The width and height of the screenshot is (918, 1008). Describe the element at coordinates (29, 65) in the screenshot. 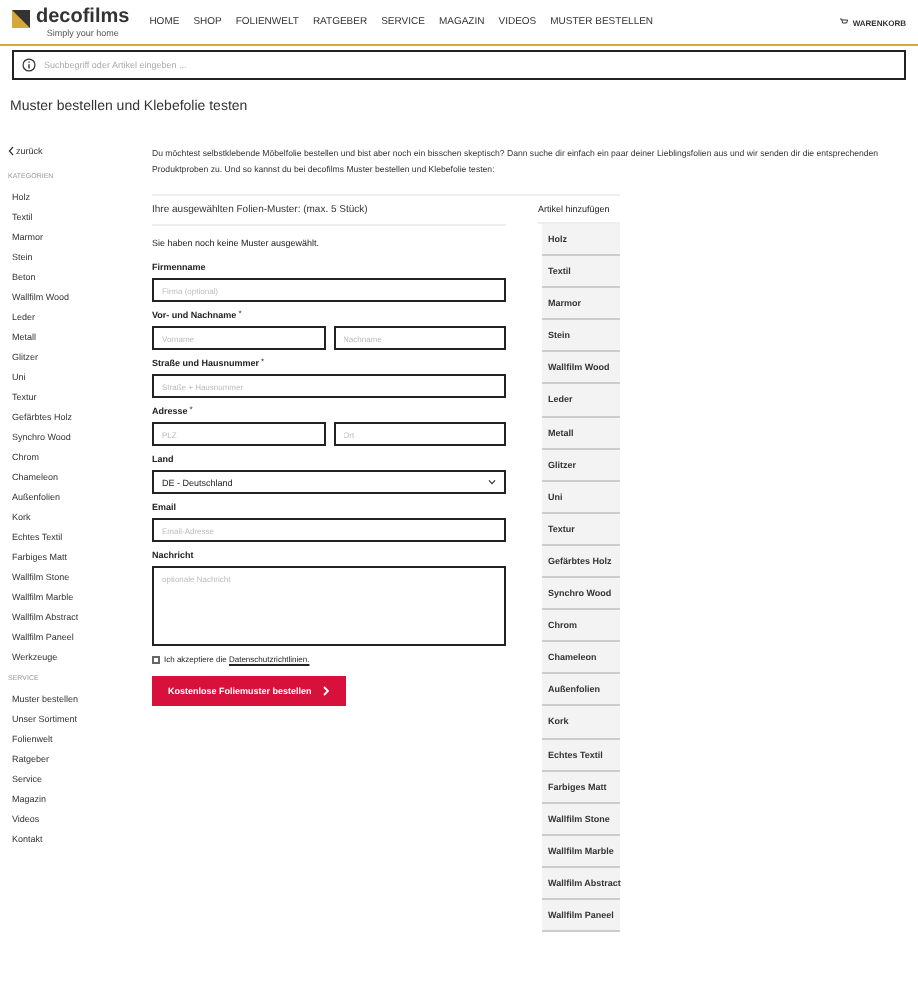

I see `info-icon` at that location.